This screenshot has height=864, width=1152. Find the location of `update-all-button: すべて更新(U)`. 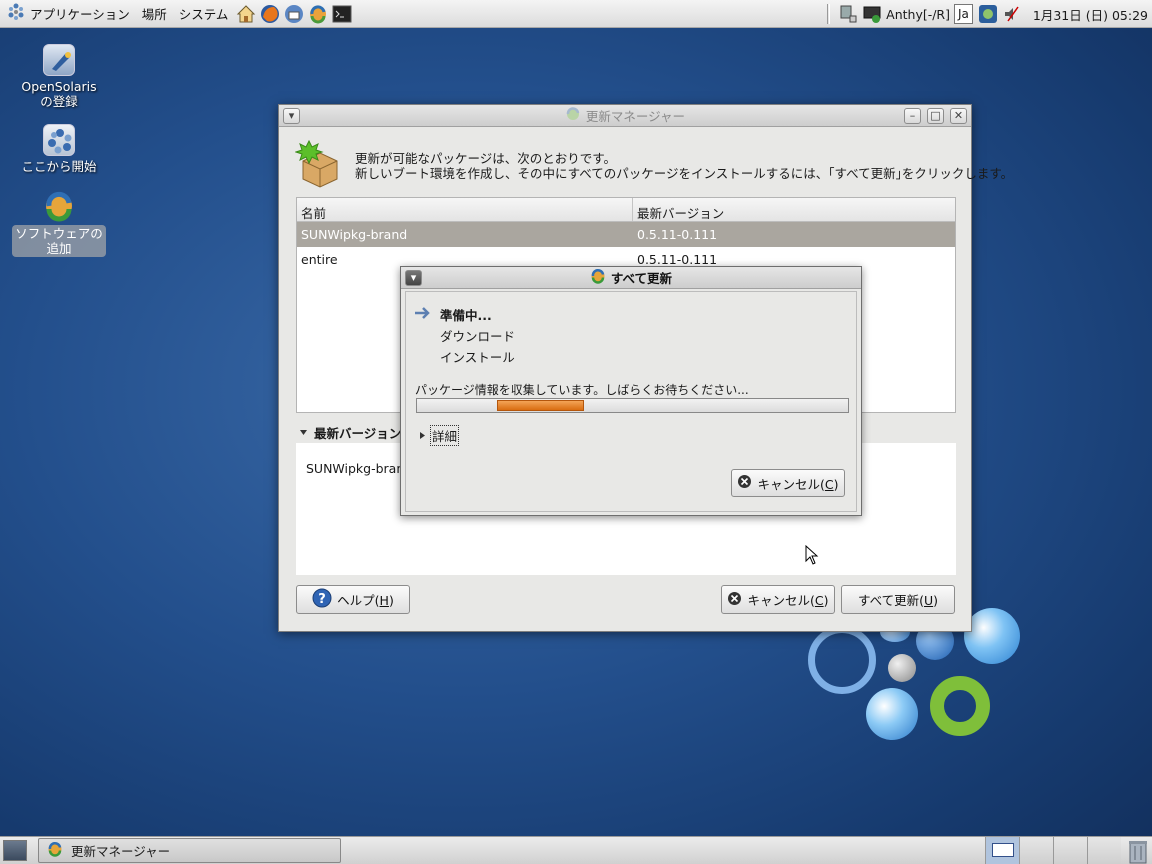

update-all-button: すべて更新(U) is located at coordinates (898, 599).